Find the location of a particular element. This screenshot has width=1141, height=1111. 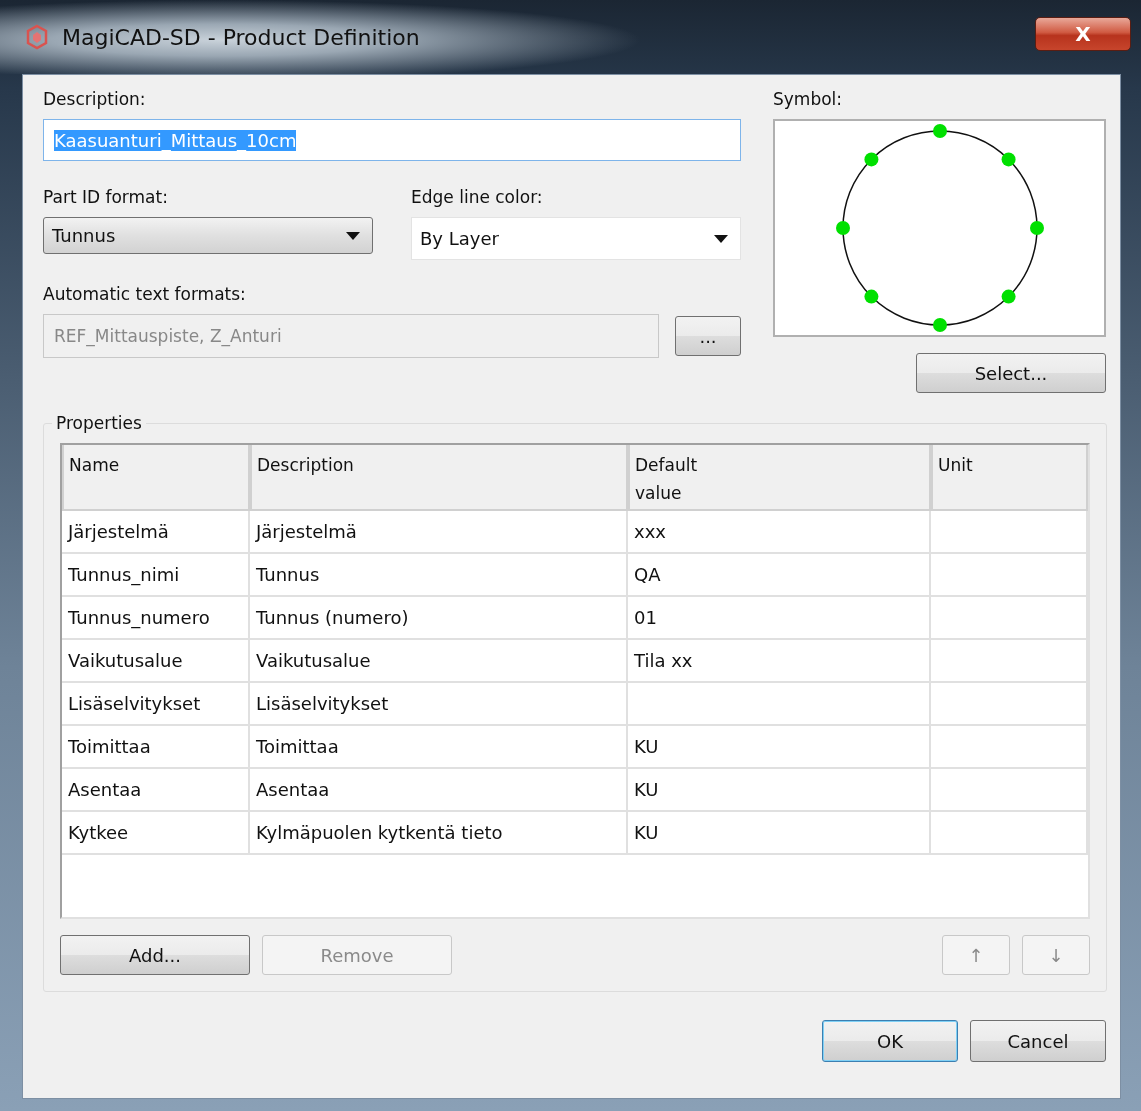

field-label: Part ID format: is located at coordinates (106, 197).